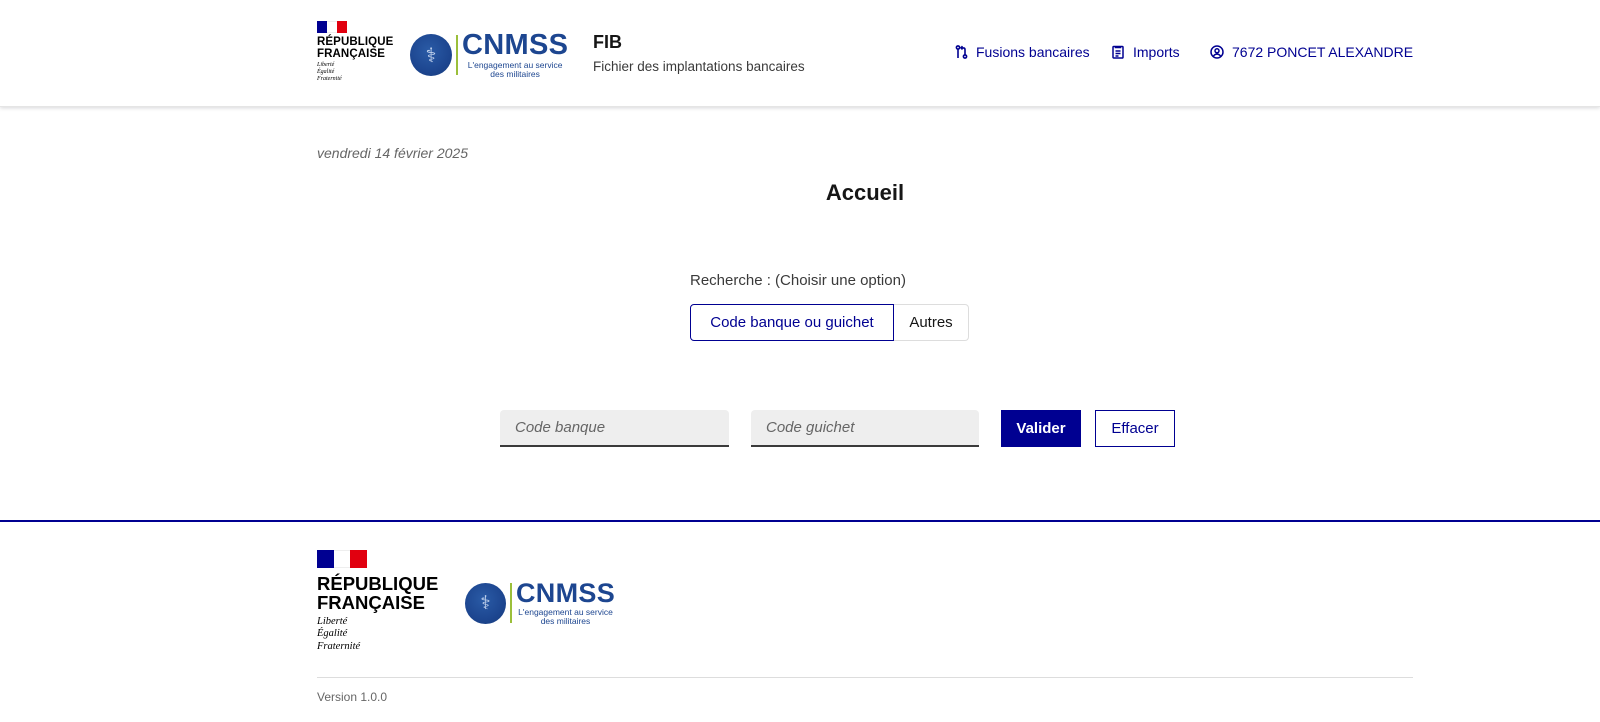 The height and width of the screenshot is (722, 1600). I want to click on service-title-block: FIB Fichier des implantations bancaires, so click(699, 53).